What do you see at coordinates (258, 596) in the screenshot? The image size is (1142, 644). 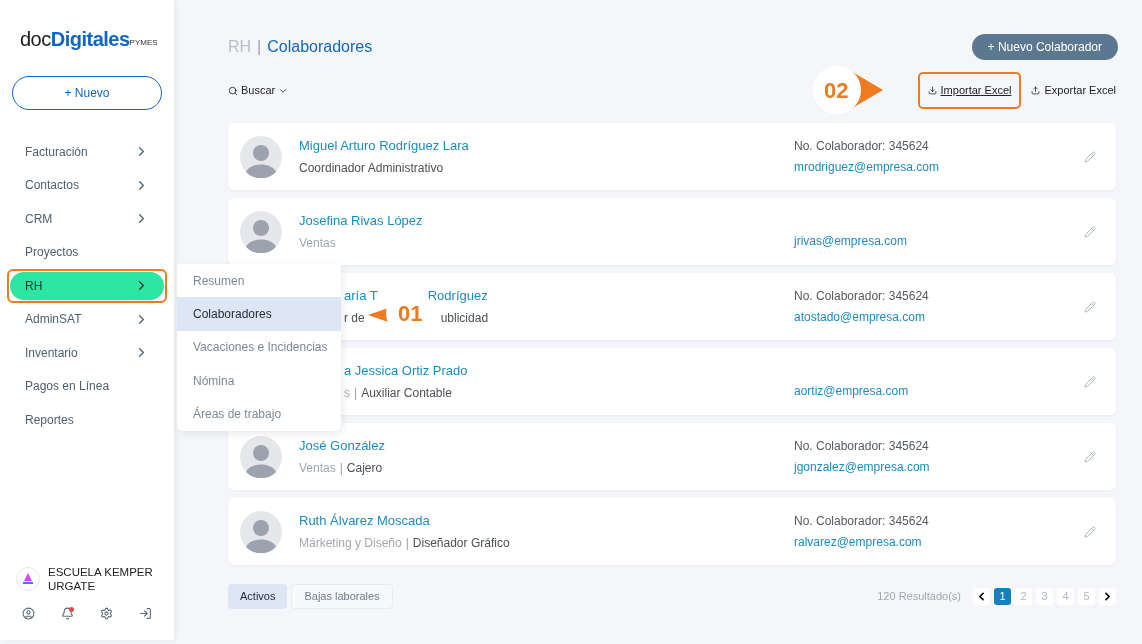 I see `status-tab: Activos` at bounding box center [258, 596].